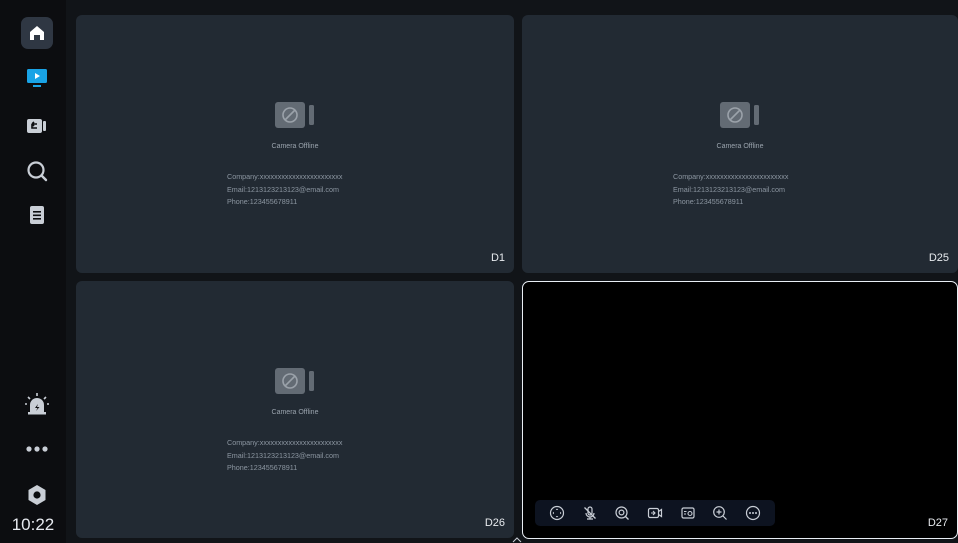 The width and height of the screenshot is (958, 543). I want to click on ptz-button, so click(557, 513).